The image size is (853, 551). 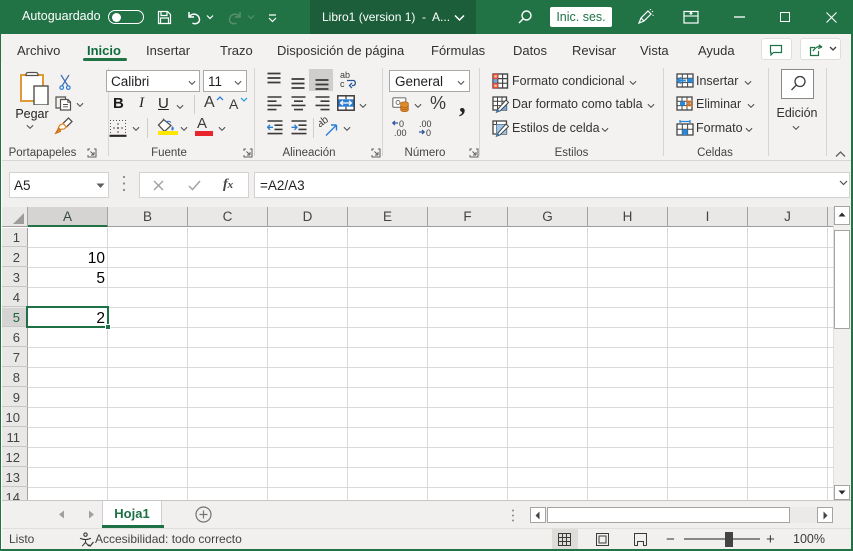 What do you see at coordinates (400, 132) in the screenshot?
I see `svg-text: .00` at bounding box center [400, 132].